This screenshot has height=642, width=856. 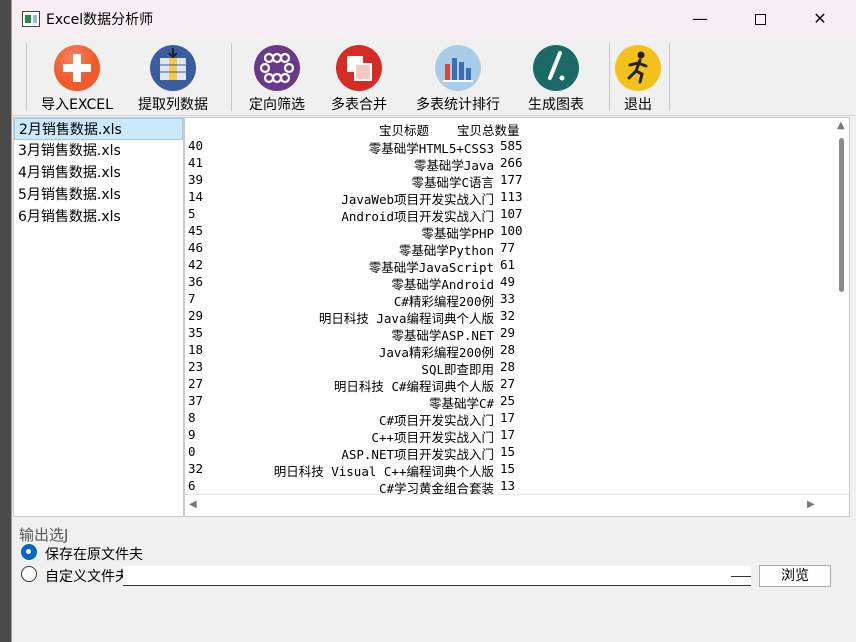 What do you see at coordinates (638, 68) in the screenshot?
I see `running-man-icon` at bounding box center [638, 68].